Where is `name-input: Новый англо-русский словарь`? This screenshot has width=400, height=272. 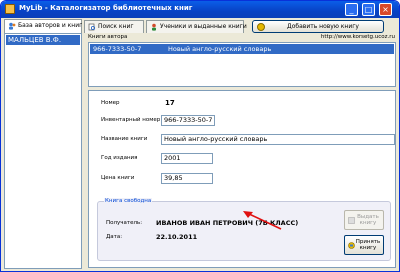 name-input: Новый англо-русский словарь is located at coordinates (278, 139).